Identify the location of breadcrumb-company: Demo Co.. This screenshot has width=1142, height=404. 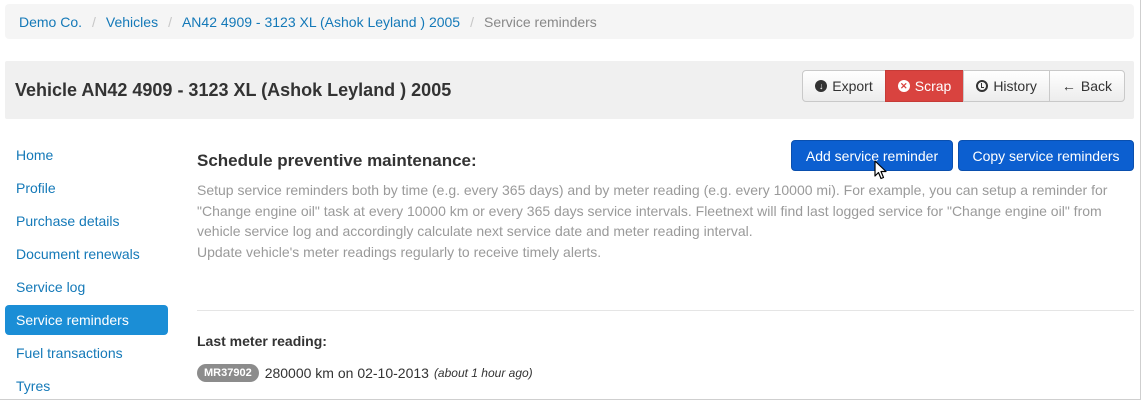
(50, 22).